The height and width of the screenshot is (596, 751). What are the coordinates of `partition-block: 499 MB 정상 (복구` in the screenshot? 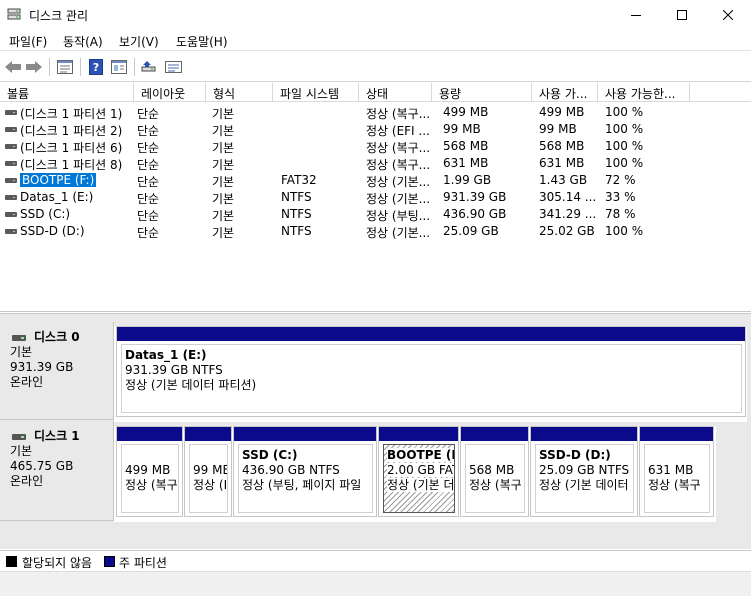 It's located at (149, 471).